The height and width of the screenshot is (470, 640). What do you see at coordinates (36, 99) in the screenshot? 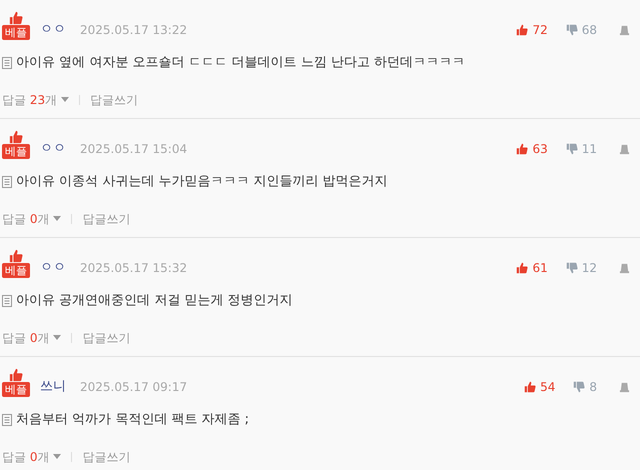
I see `reply-count-toggle: 답글 23개` at bounding box center [36, 99].